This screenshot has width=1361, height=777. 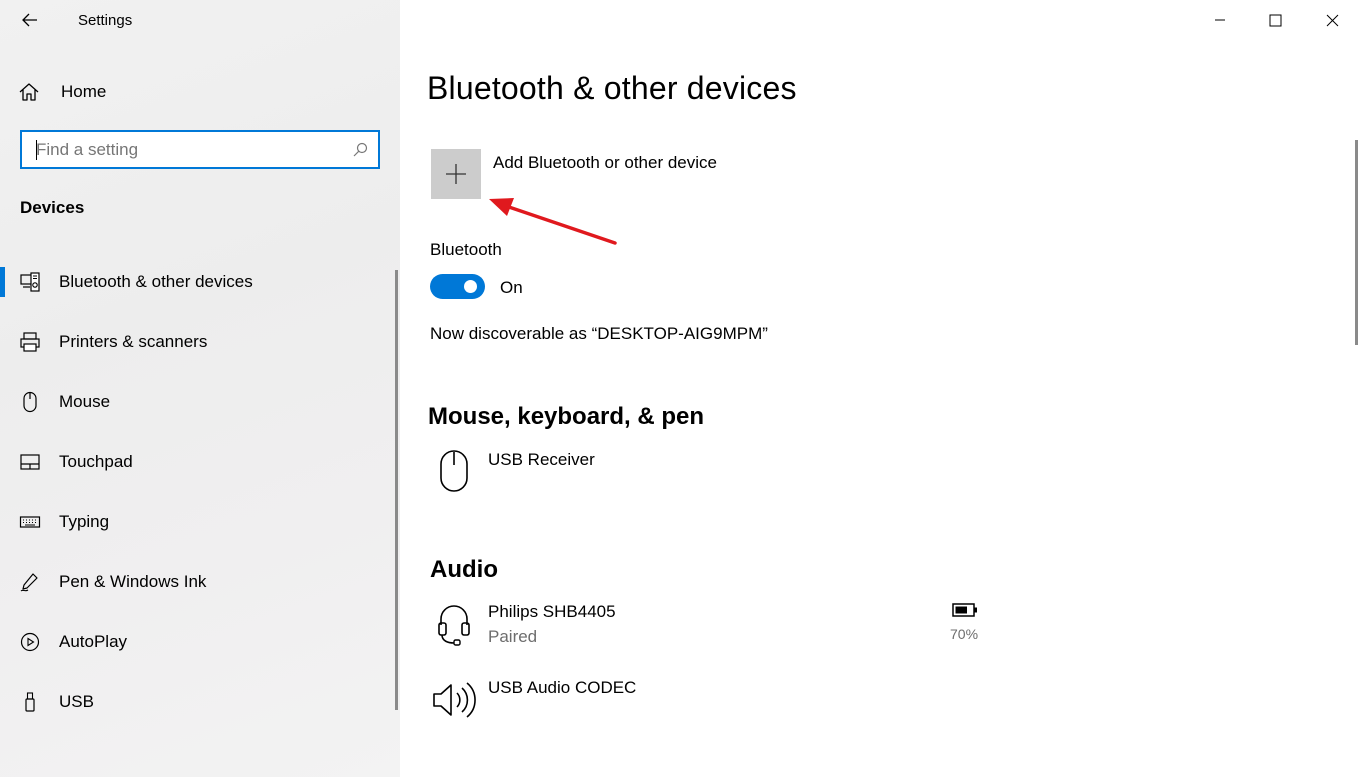 I want to click on add-device-label: Add Bluetooth or other device, so click(x=605, y=163).